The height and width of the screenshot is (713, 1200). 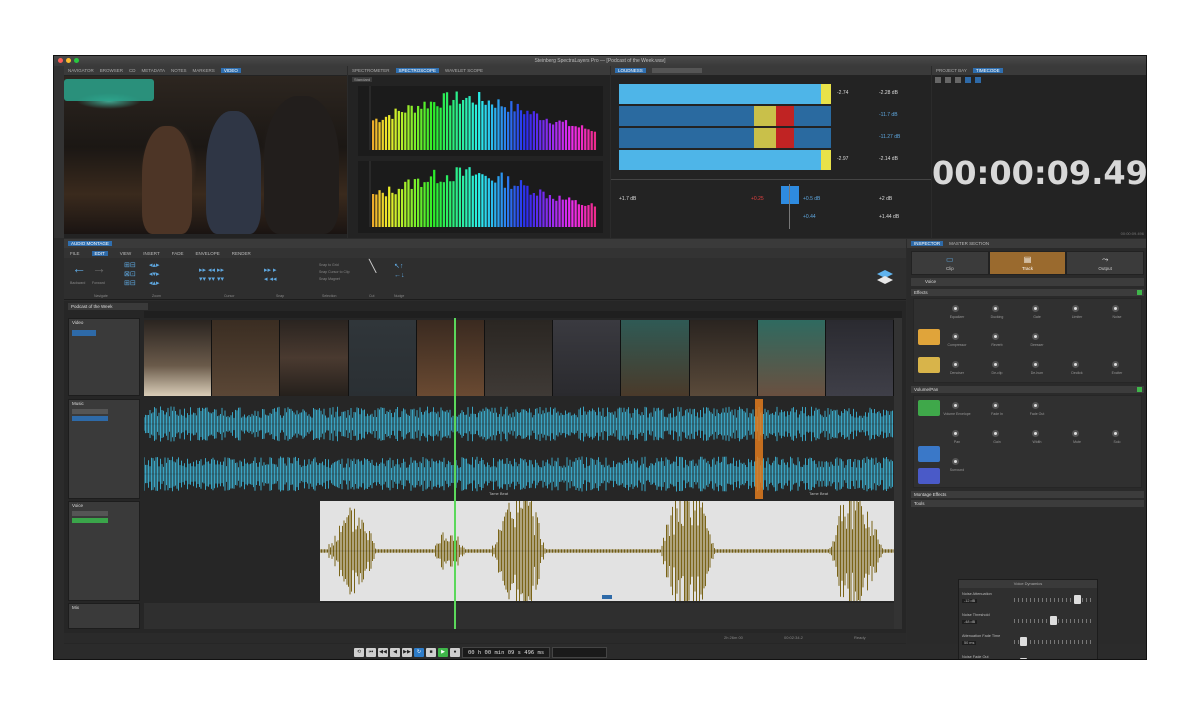 What do you see at coordinates (132, 70) in the screenshot?
I see `tab-cd: CD` at bounding box center [132, 70].